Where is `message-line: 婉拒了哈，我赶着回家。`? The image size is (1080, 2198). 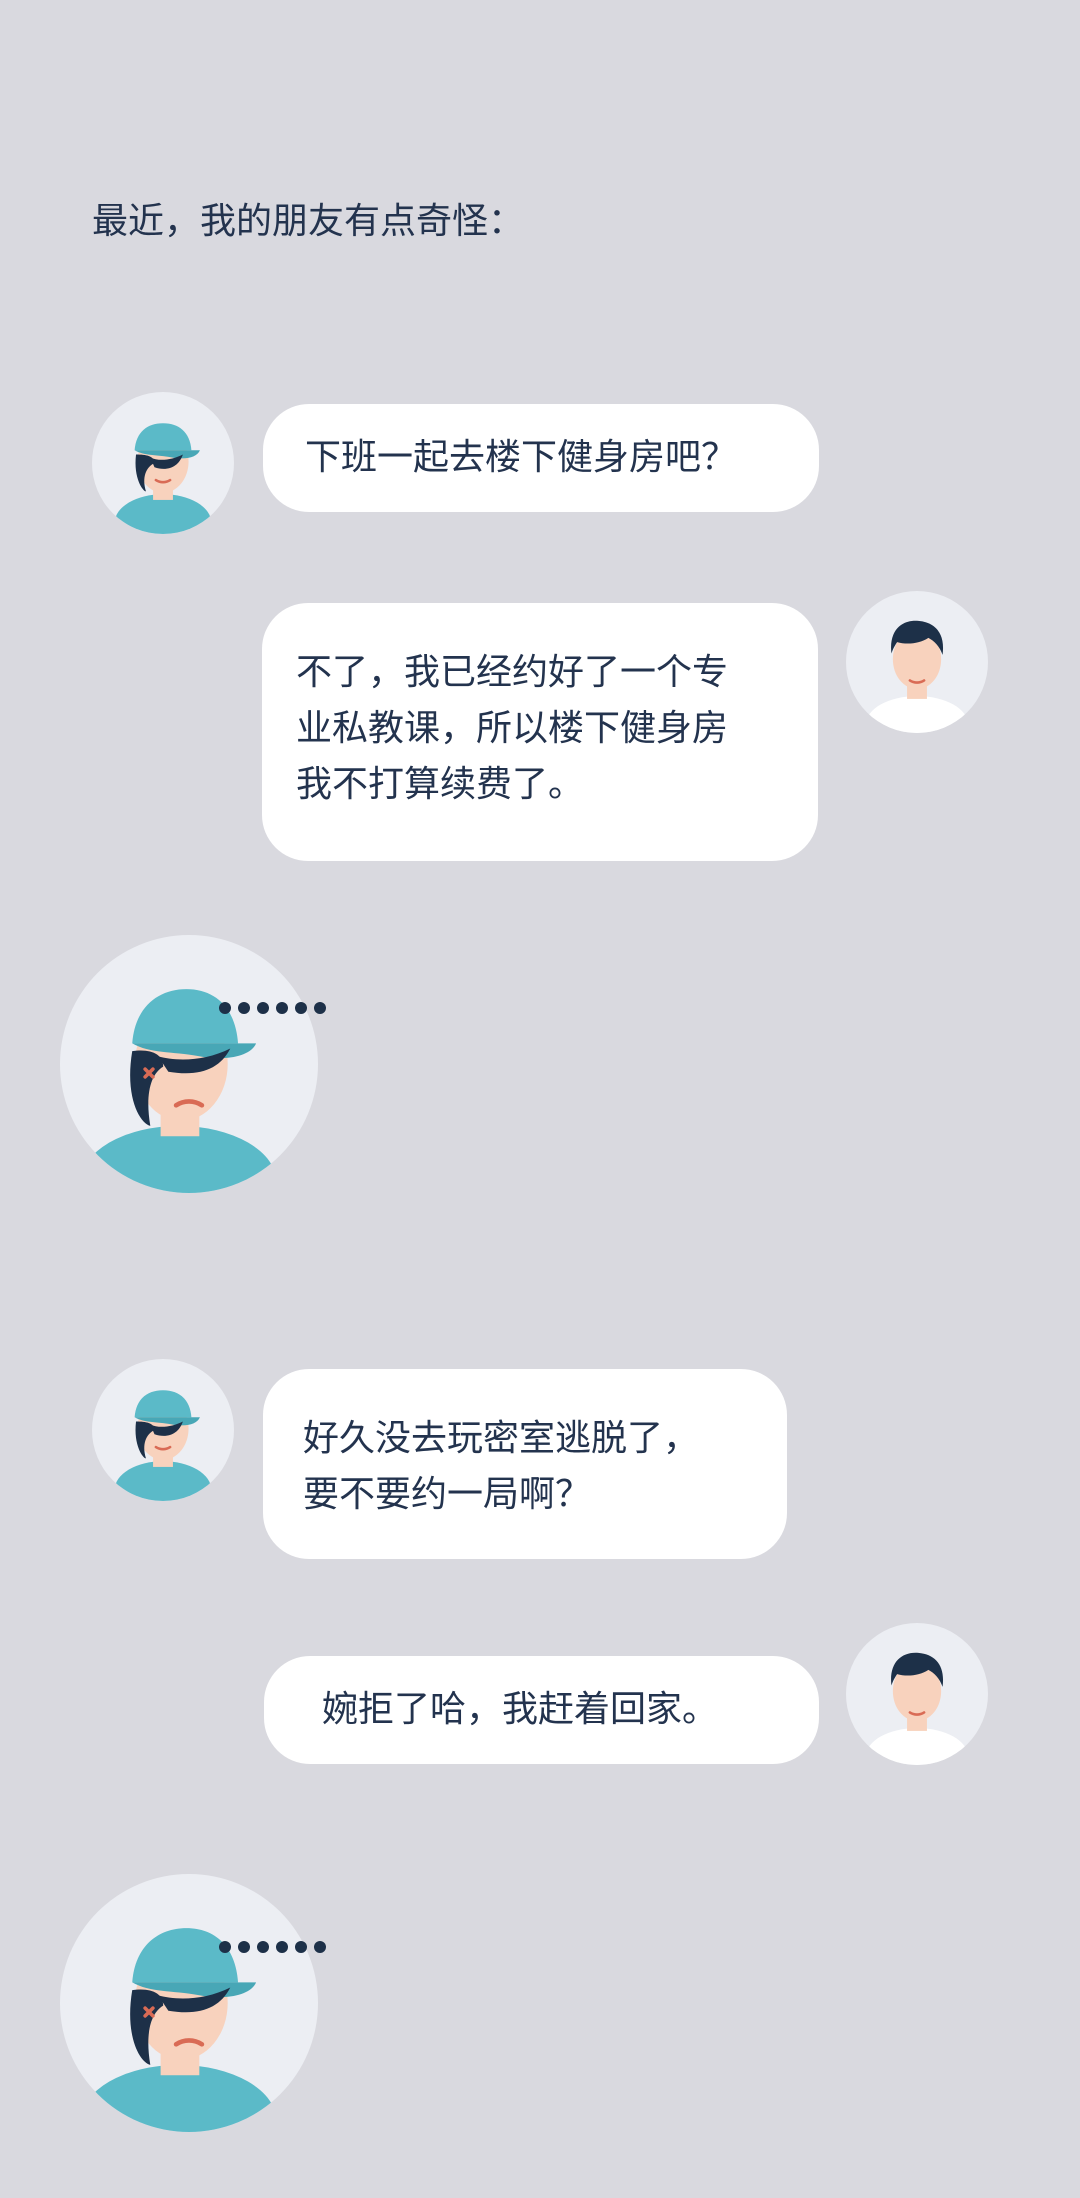 message-line: 婉拒了哈，我赶着回家。 is located at coordinates (520, 1709).